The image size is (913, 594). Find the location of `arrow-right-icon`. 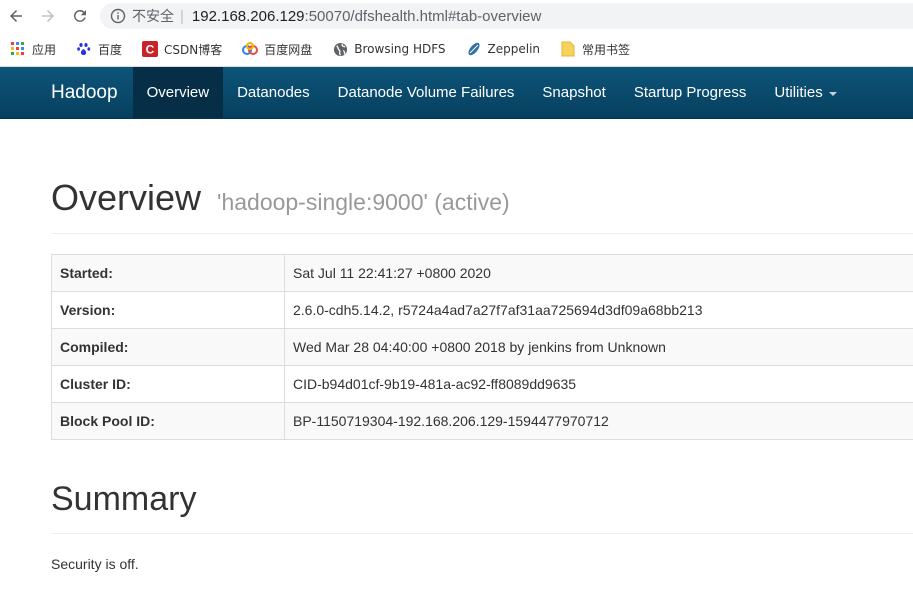

arrow-right-icon is located at coordinates (48, 16).